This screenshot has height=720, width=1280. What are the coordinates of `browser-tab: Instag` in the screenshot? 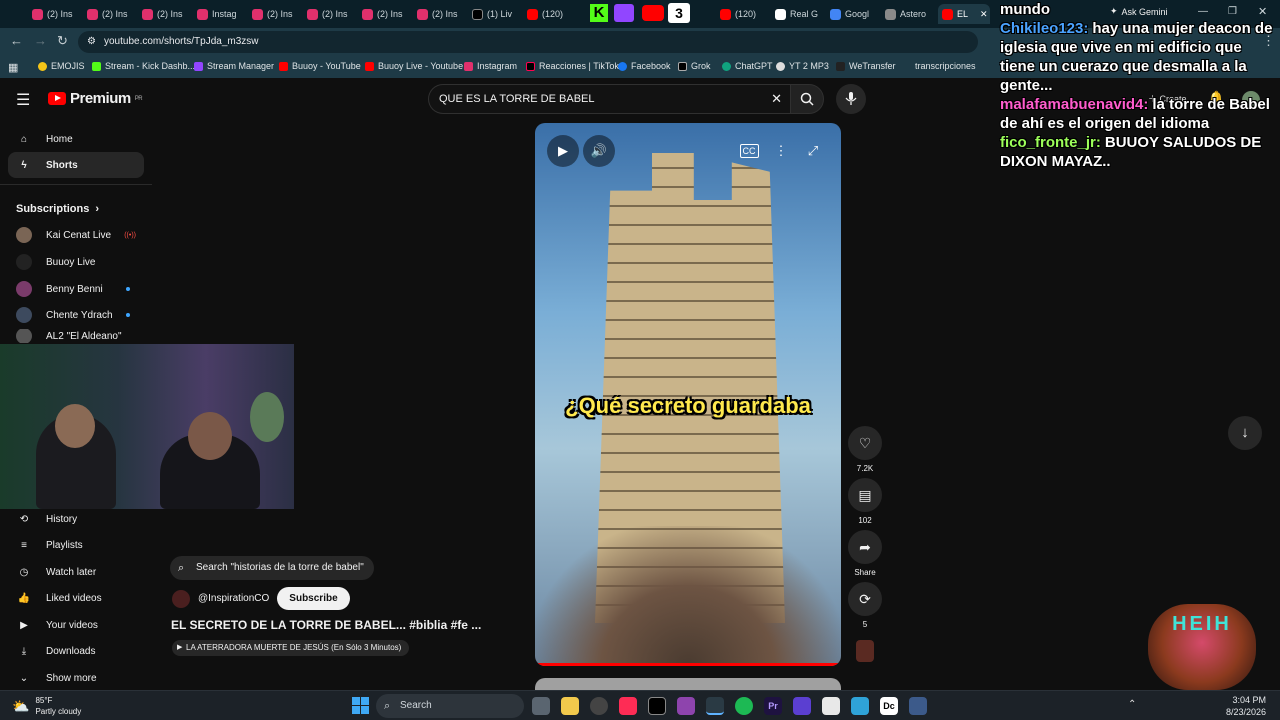 It's located at (223, 14).